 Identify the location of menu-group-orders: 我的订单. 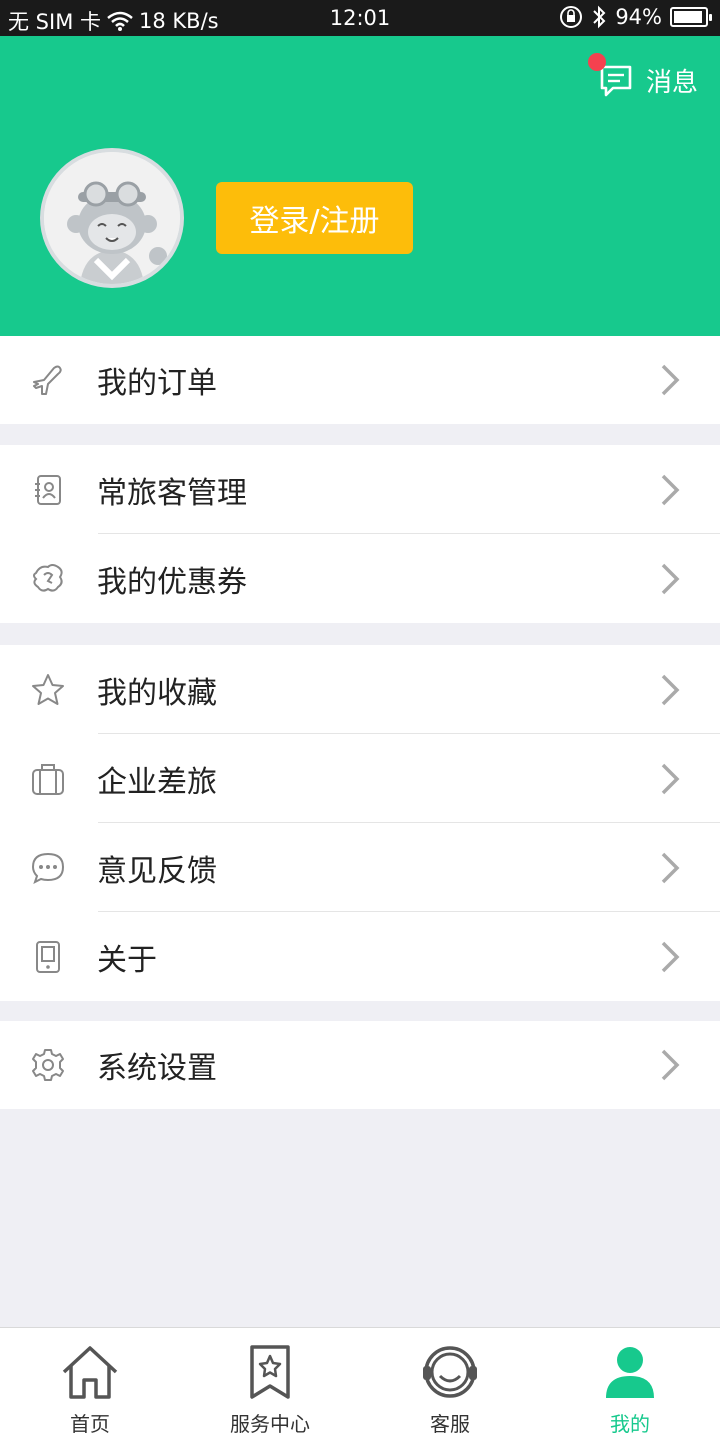
(360, 380).